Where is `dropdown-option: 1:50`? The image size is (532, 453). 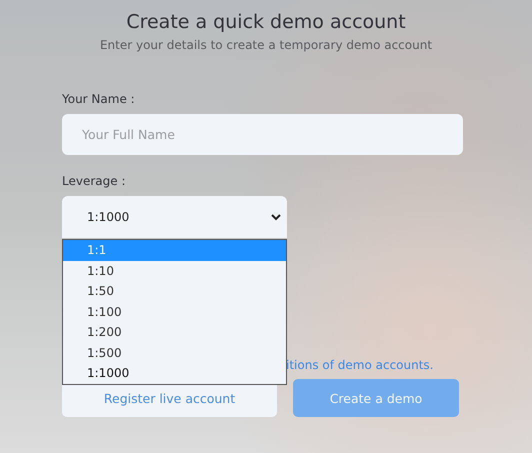
dropdown-option: 1:50 is located at coordinates (174, 291).